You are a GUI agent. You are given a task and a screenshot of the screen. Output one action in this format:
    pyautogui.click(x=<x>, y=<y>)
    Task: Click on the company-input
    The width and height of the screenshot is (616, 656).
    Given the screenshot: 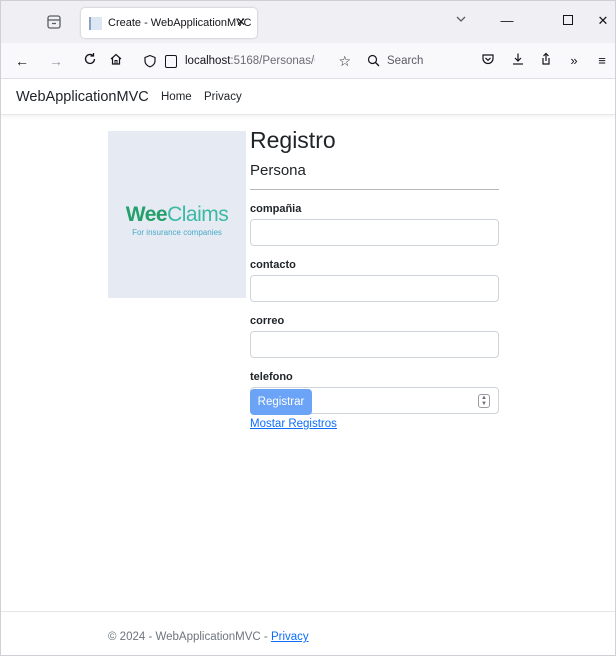 What is the action you would take?
    pyautogui.click(x=374, y=232)
    